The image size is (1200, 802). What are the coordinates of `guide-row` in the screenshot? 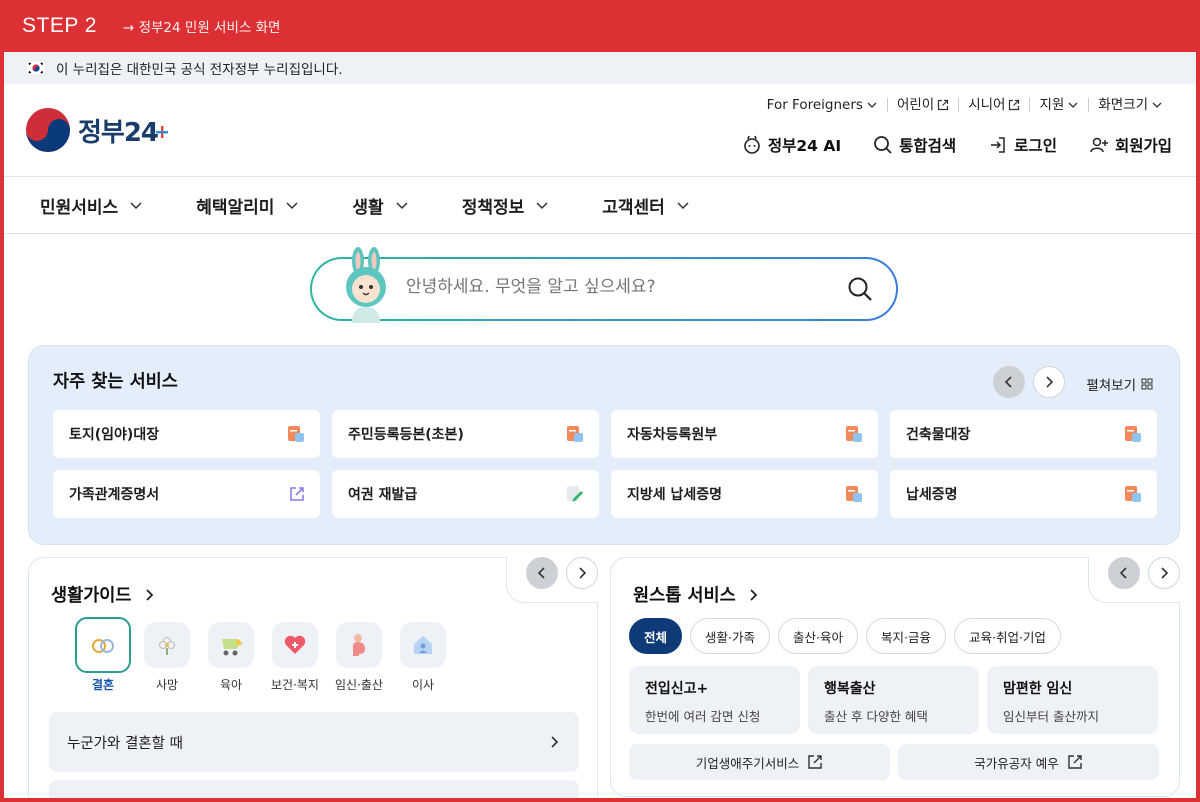 It's located at (314, 789).